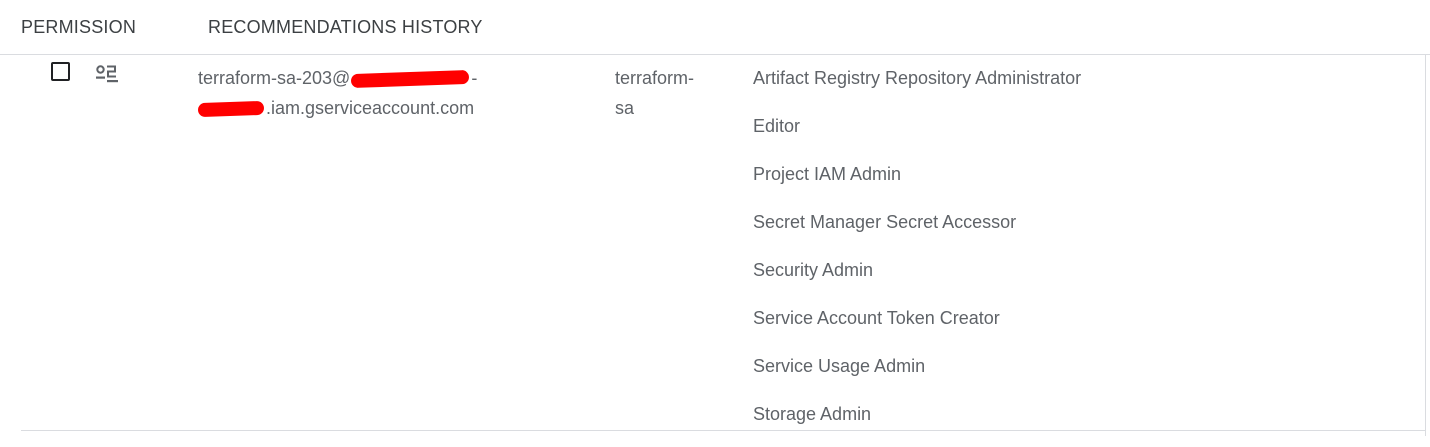 This screenshot has width=1430, height=447. What do you see at coordinates (715, 27) in the screenshot?
I see `tab-bar: PERMISSION RECOMMENDATIONS HISTORY` at bounding box center [715, 27].